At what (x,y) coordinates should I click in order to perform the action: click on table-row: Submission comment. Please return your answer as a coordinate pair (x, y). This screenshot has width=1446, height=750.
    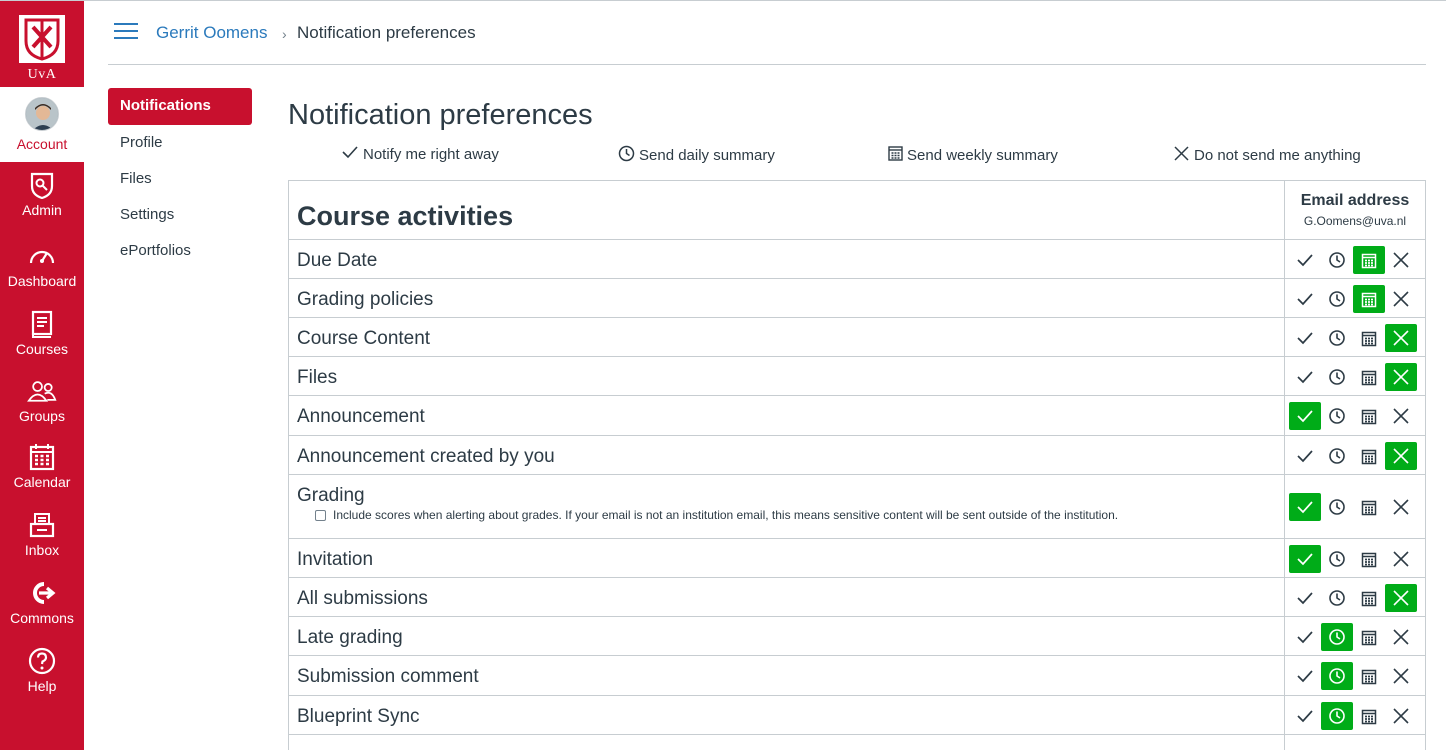
    Looking at the image, I should click on (857, 676).